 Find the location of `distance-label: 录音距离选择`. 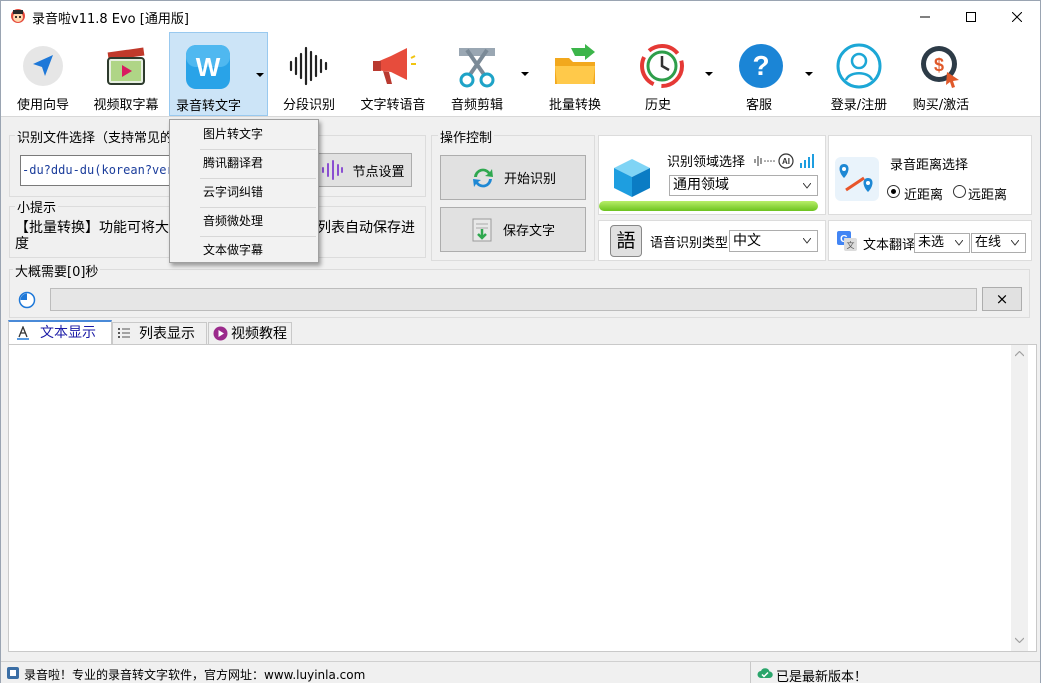

distance-label: 录音距离选择 is located at coordinates (929, 165).